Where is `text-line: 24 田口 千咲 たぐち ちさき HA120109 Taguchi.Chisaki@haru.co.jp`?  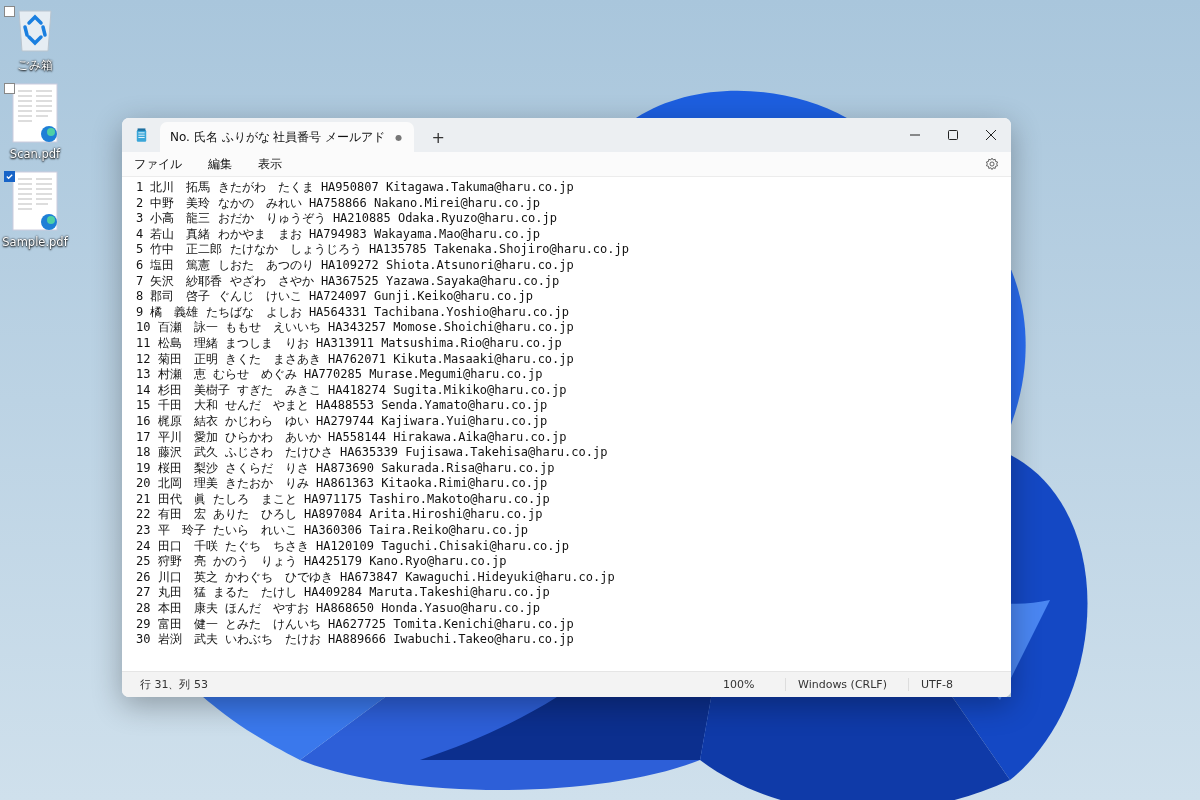
text-line: 24 田口 千咲 たぐち ちさき HA120109 Taguchi.Chisaki@haru.co.jp is located at coordinates (353, 546).